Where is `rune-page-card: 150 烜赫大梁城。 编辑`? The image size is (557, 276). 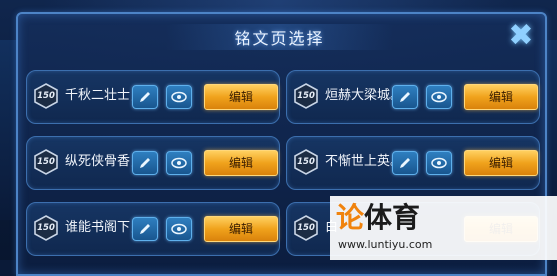
rune-page-card: 150 烜赫大梁城。 编辑 is located at coordinates (413, 97).